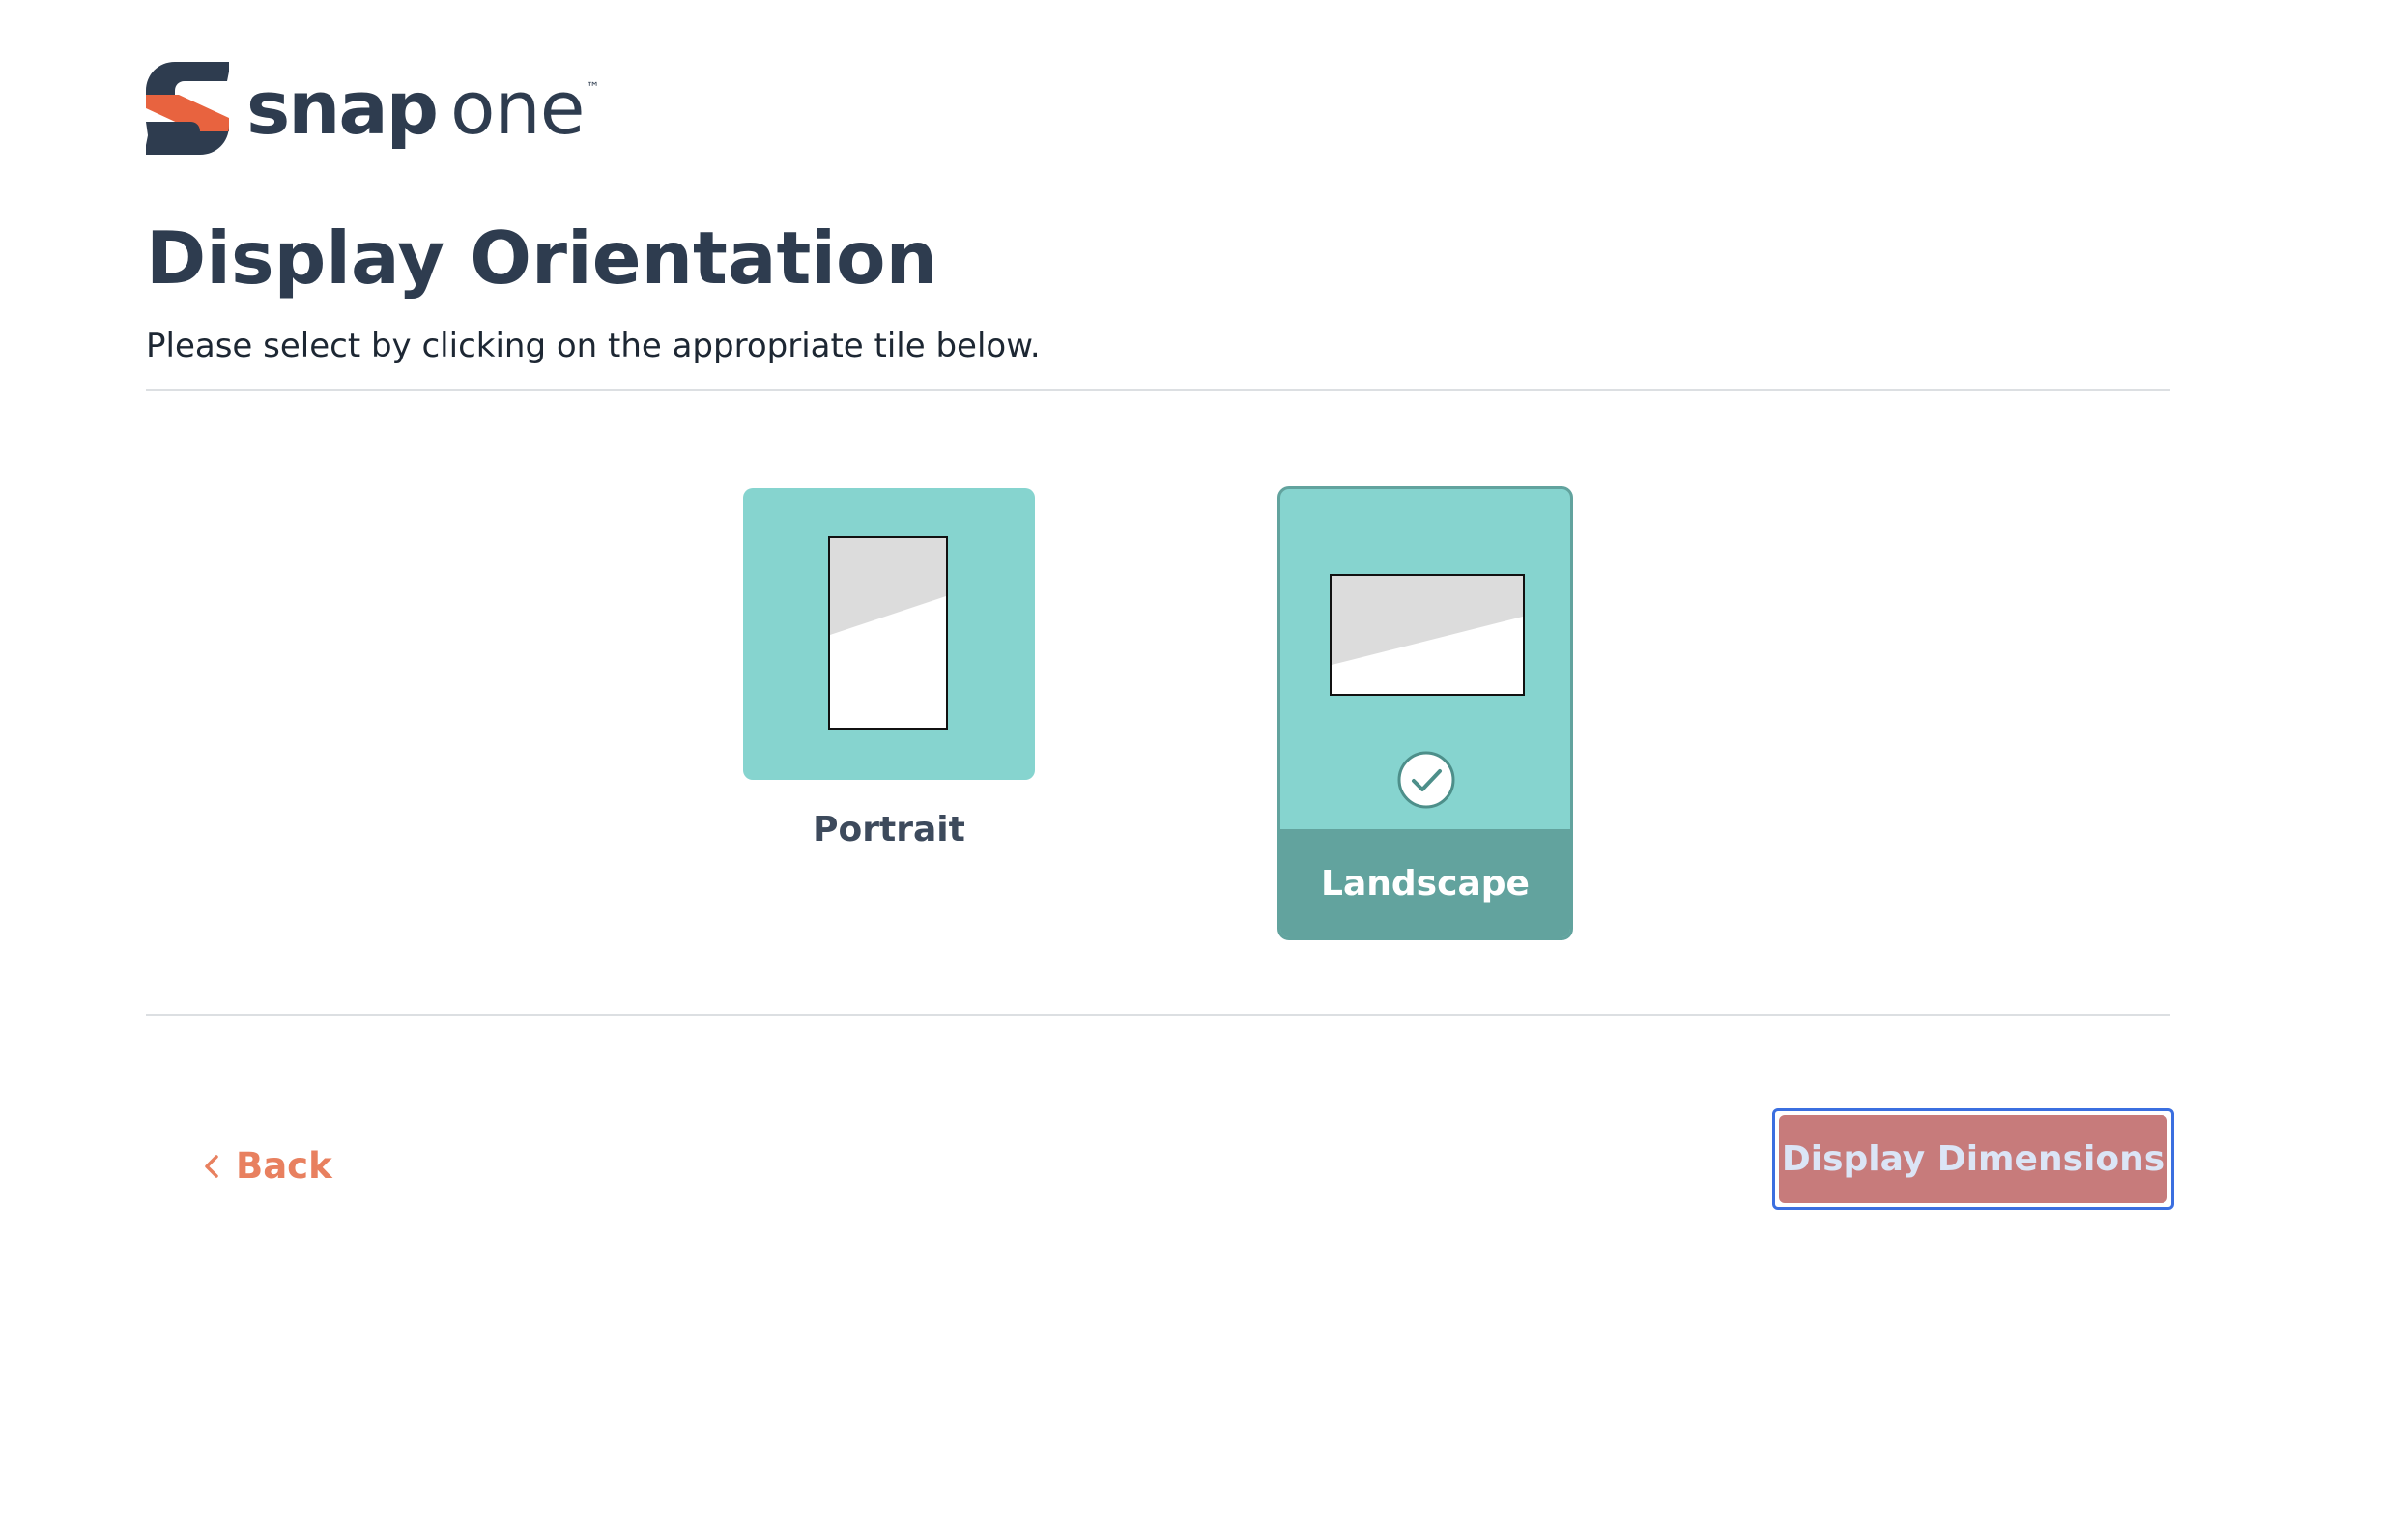 This screenshot has width=2408, height=1523. Describe the element at coordinates (342, 108) in the screenshot. I see `logo-word-snap: snap` at that location.